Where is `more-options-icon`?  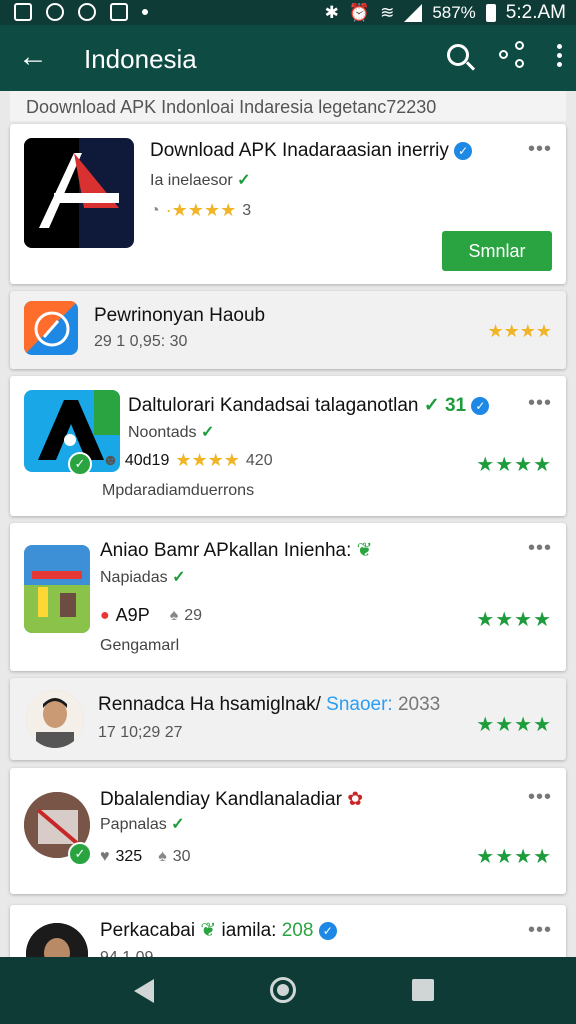 more-options-icon is located at coordinates (559, 55).